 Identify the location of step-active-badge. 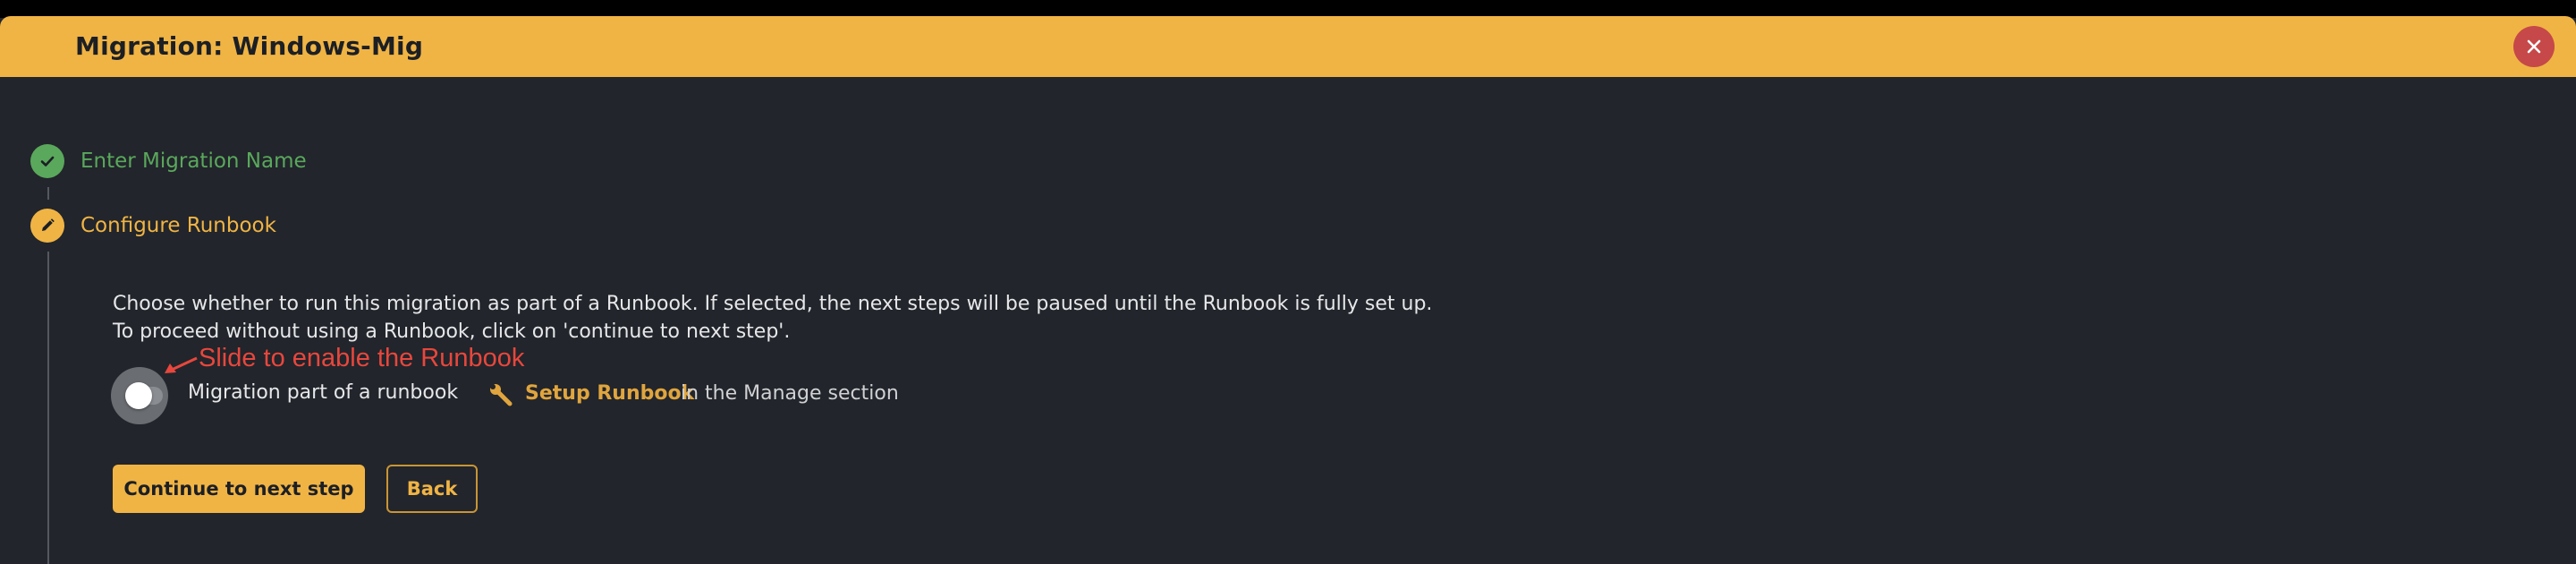
(47, 226).